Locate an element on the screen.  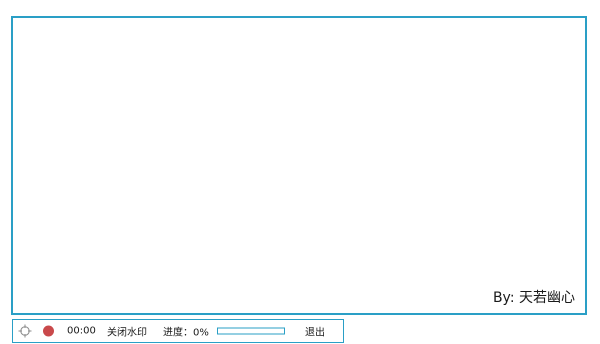
watermark-text: By: 天若幽心 is located at coordinates (533, 298).